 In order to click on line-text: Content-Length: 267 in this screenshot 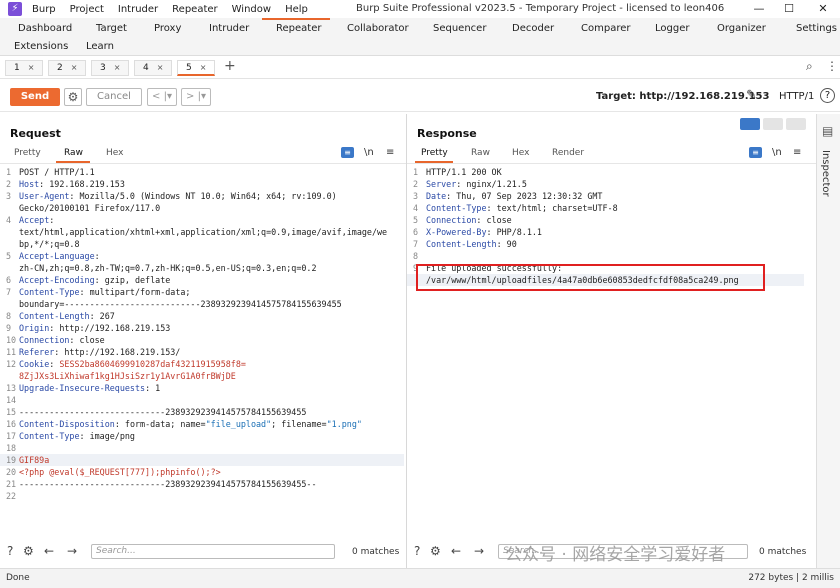, I will do `click(67, 316)`.